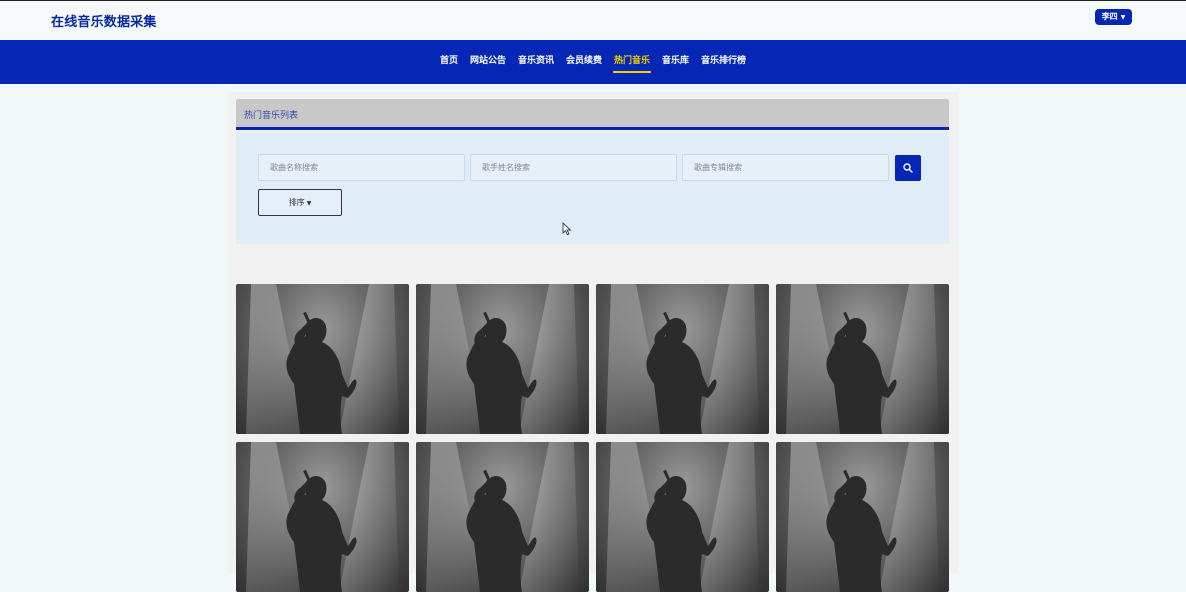 The image size is (1186, 592). What do you see at coordinates (567, 229) in the screenshot?
I see `mouse-pointer-icon` at bounding box center [567, 229].